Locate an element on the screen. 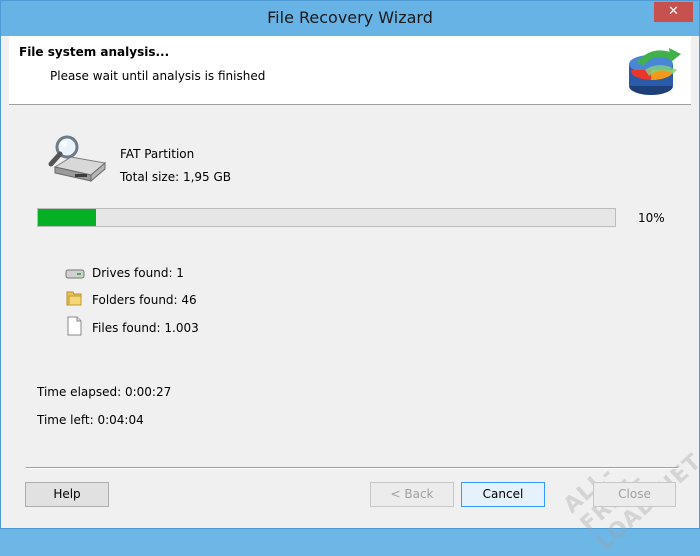 The height and width of the screenshot is (556, 700). title-bar: File Recovery Wizard ✕ is located at coordinates (350, 18).